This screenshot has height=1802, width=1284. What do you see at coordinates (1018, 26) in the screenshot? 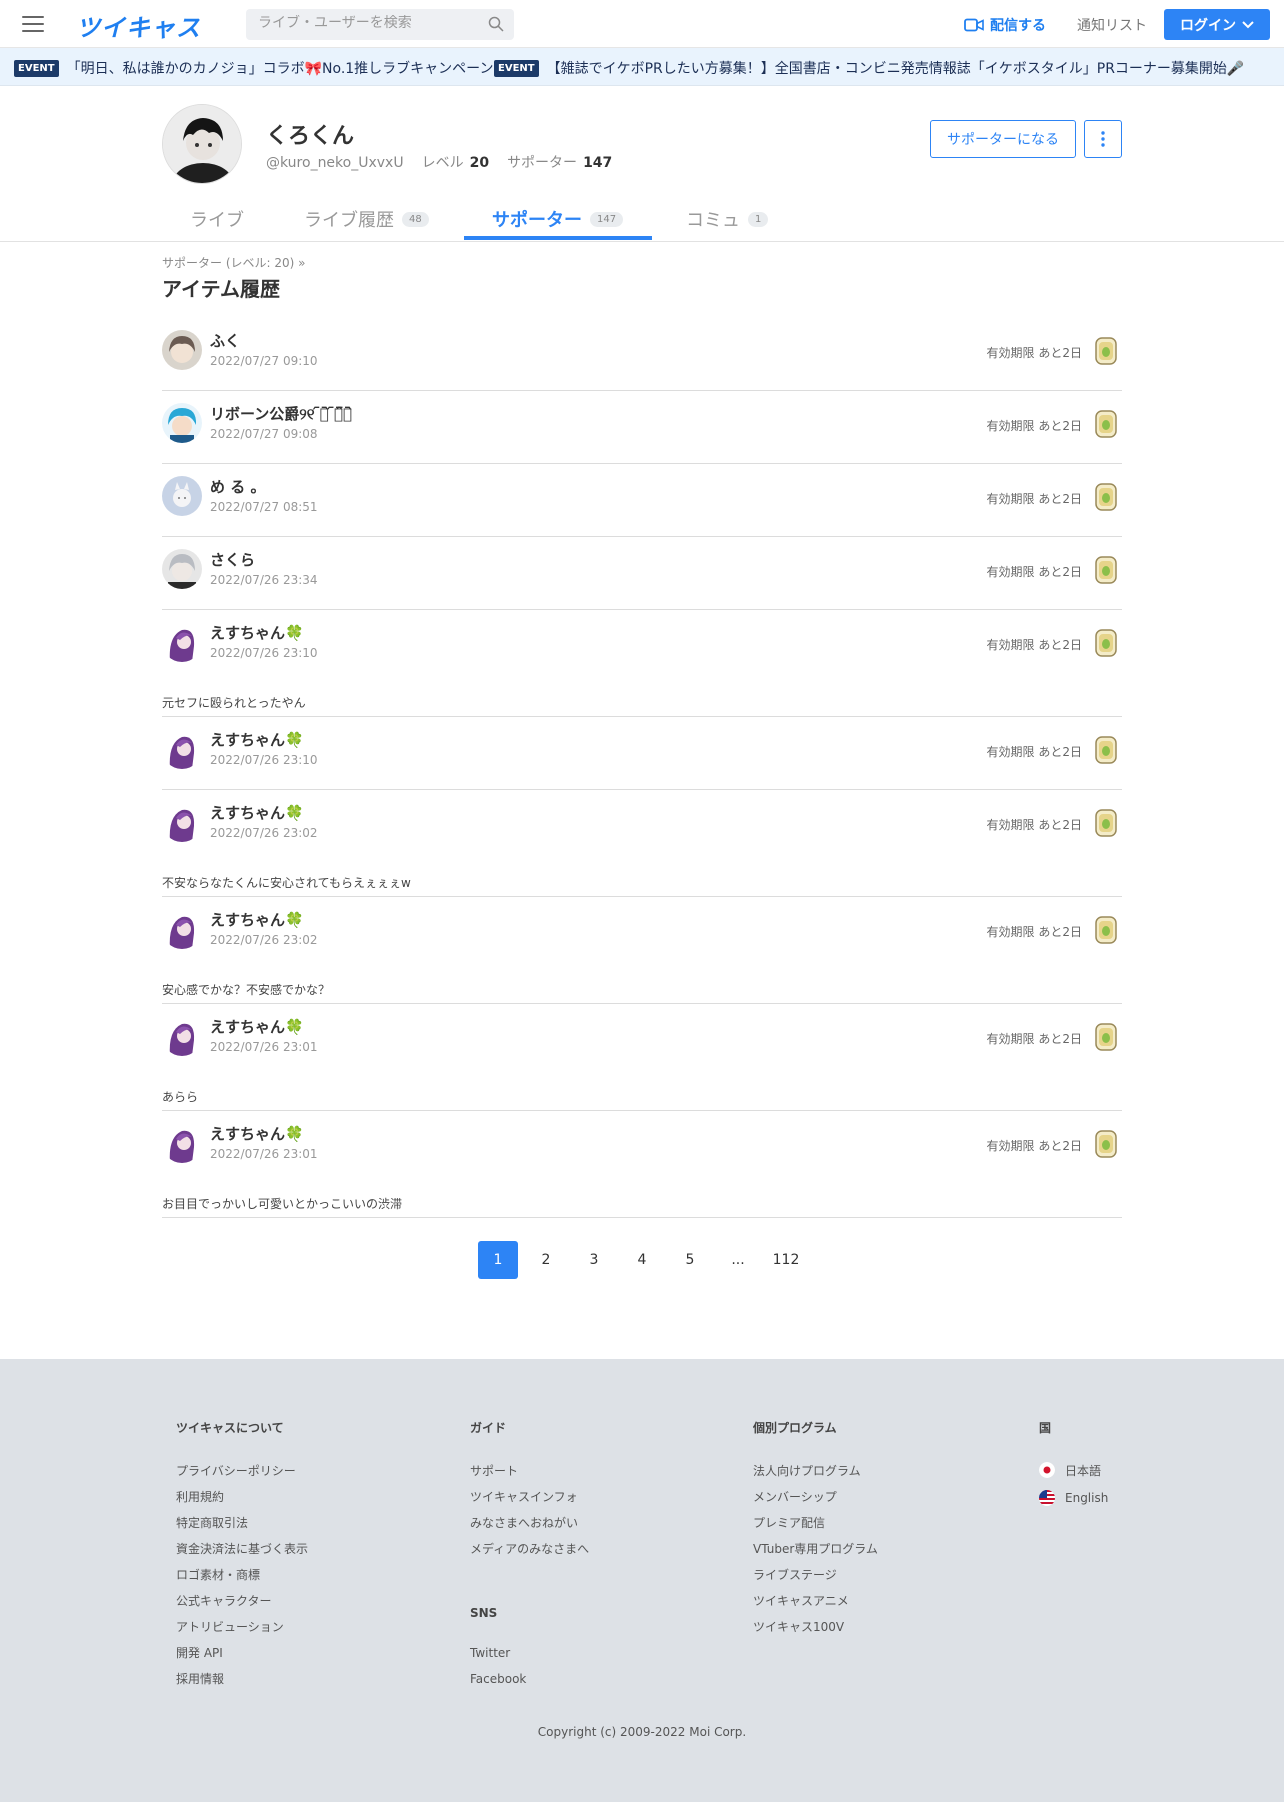
I see `broadcast-label: 配信する` at bounding box center [1018, 26].